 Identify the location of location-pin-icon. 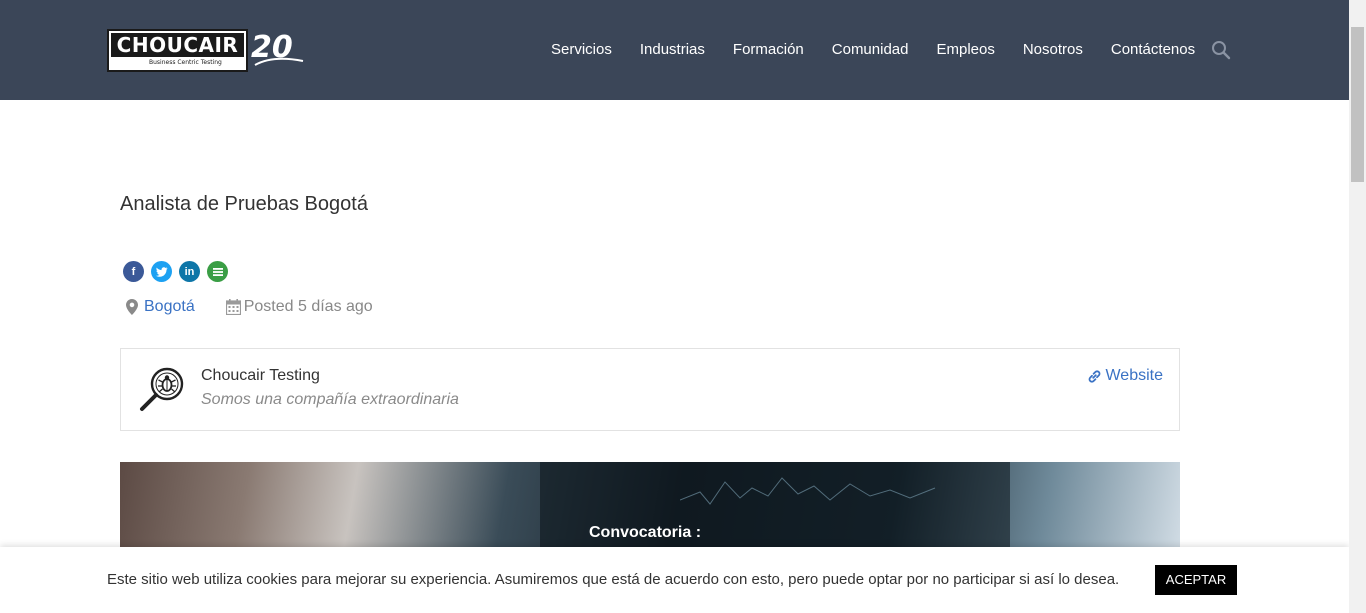
(132, 307).